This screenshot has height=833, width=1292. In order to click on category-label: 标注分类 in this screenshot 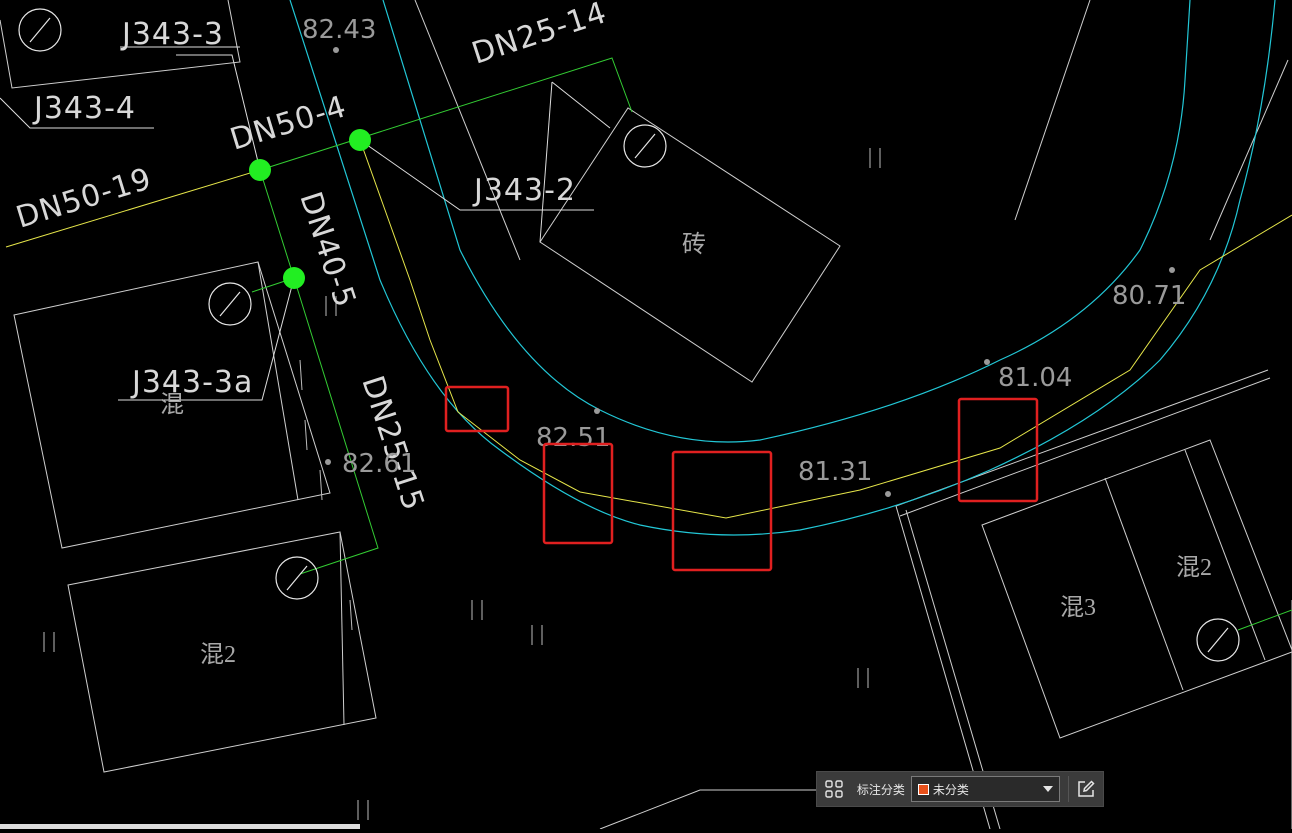, I will do `click(880, 789)`.